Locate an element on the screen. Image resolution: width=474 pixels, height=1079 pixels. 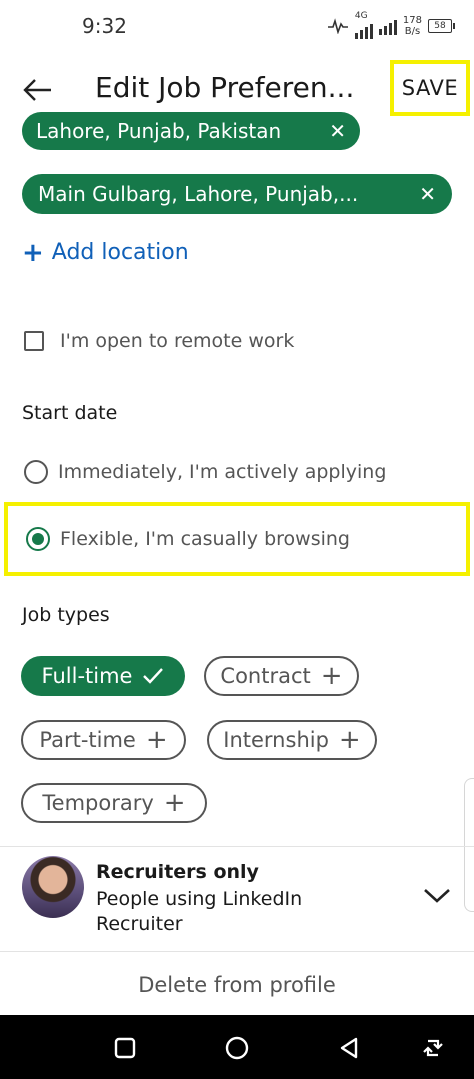
avatar is located at coordinates (53, 887).